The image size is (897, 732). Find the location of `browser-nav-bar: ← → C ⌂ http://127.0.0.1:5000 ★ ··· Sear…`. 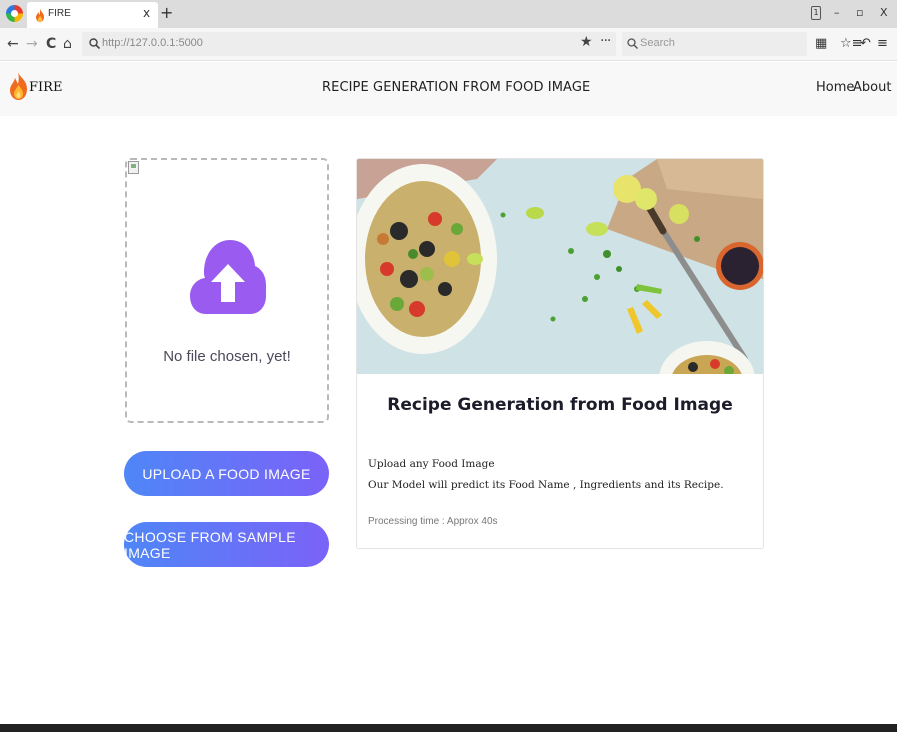

browser-nav-bar: ← → C ⌂ http://127.0.0.1:5000 ★ ··· Sear… is located at coordinates (448, 44).